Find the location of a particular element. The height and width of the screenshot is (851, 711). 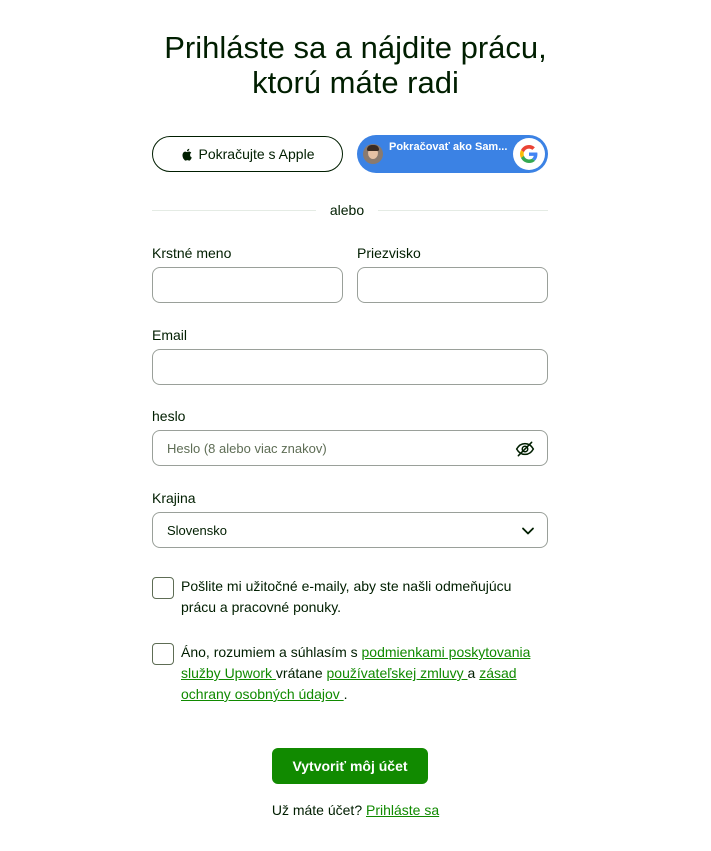

google-icon is located at coordinates (529, 154).